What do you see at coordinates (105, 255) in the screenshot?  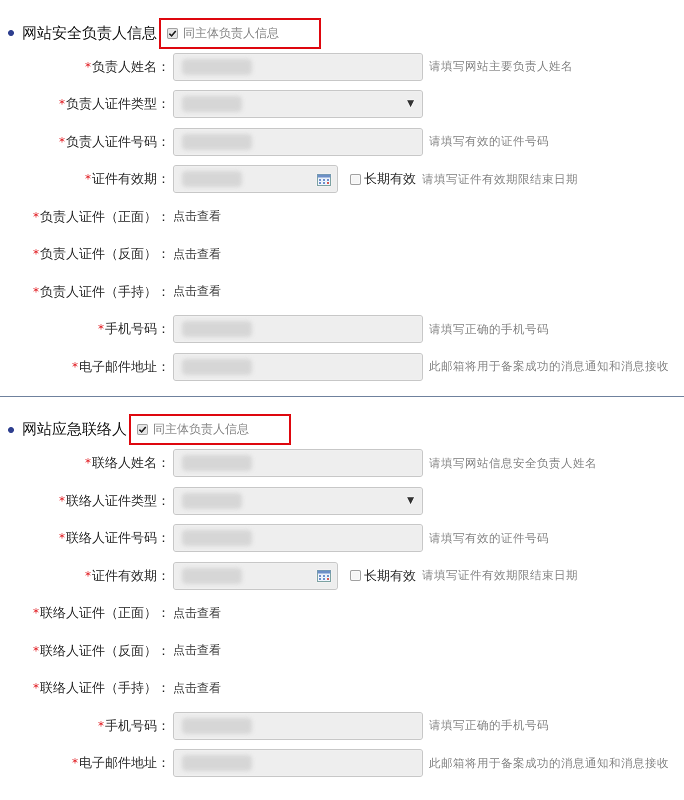 I see `field-label: 负责人证件（反面）：` at bounding box center [105, 255].